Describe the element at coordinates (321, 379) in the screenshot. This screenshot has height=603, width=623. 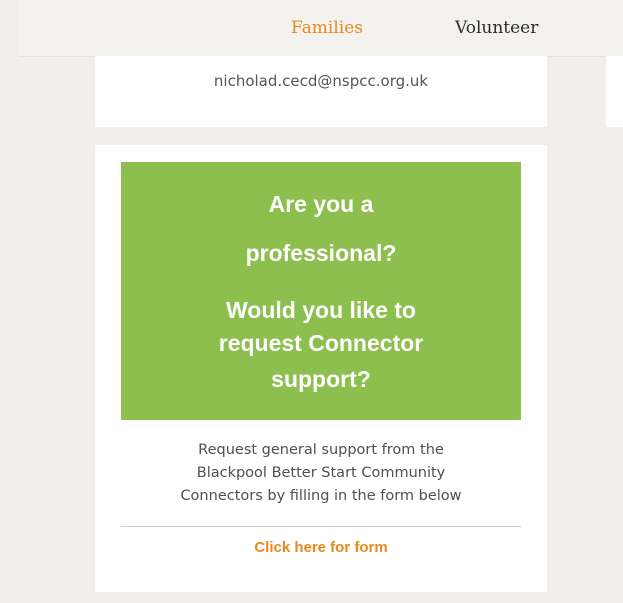
I see `banner-line: support?` at that location.